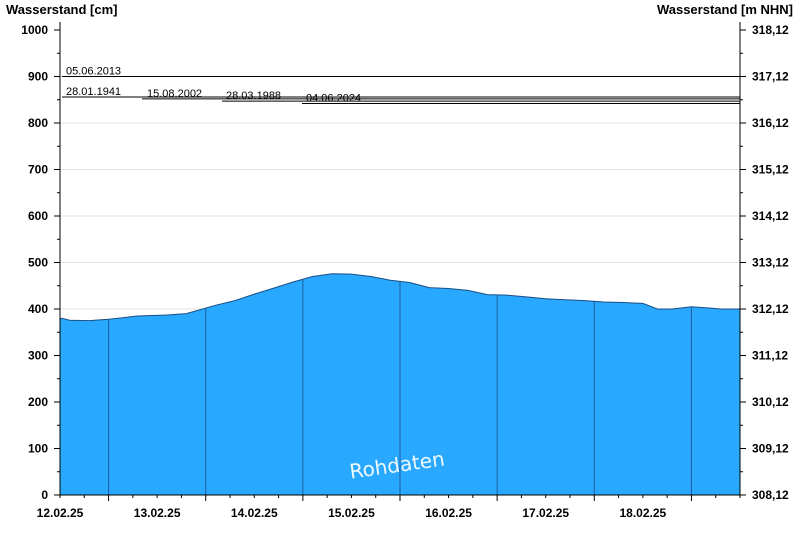 This screenshot has height=550, width=800. I want to click on y-right-tick-label: 315,12, so click(770, 170).